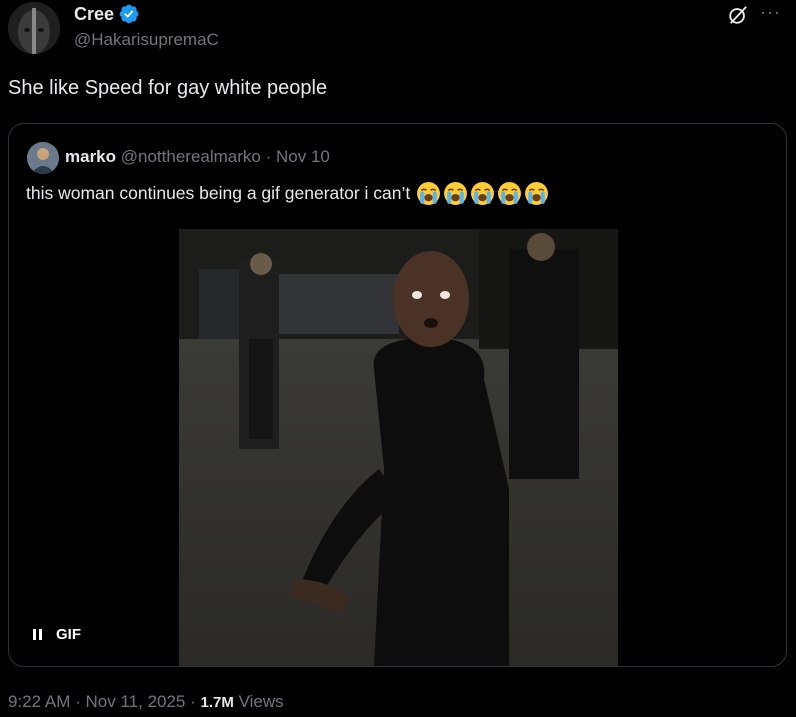 Image resolution: width=796 pixels, height=717 pixels. Describe the element at coordinates (136, 701) in the screenshot. I see `tweet-date: Nov 11, 2025` at that location.